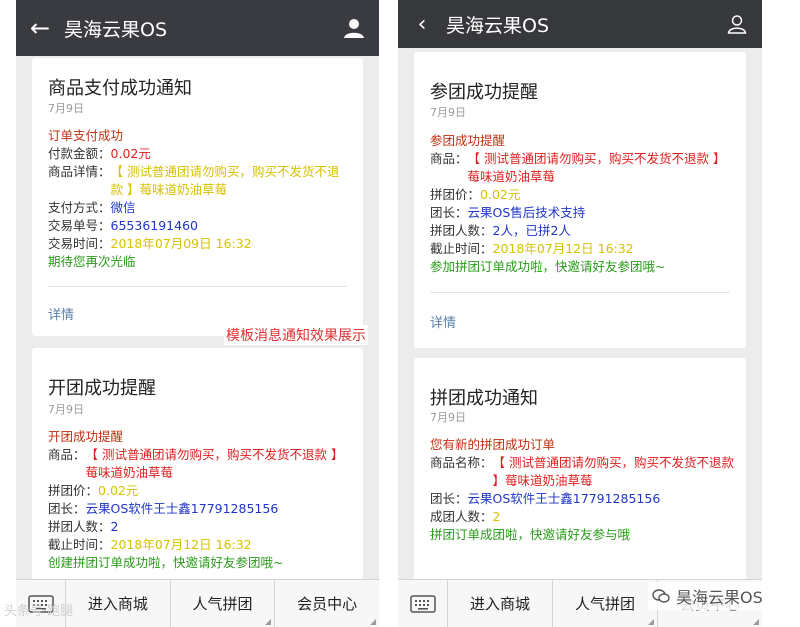 Image resolution: width=800 pixels, height=627 pixels. Describe the element at coordinates (154, 225) in the screenshot. I see `row-value: 65536191460` at that location.